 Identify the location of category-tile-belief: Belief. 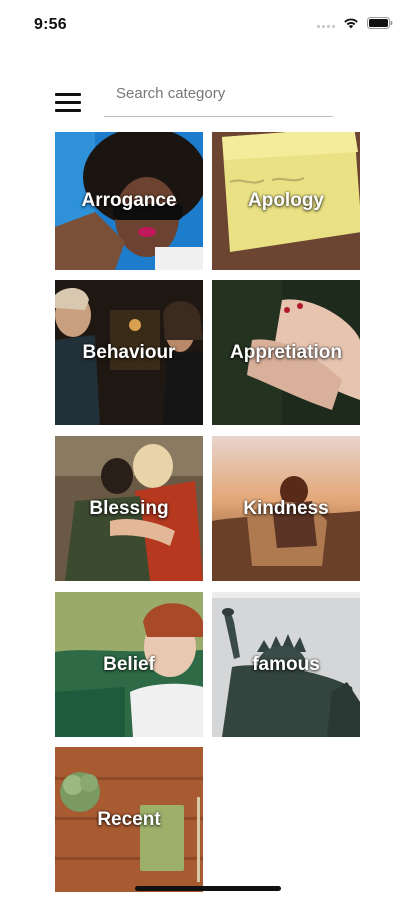
(129, 664).